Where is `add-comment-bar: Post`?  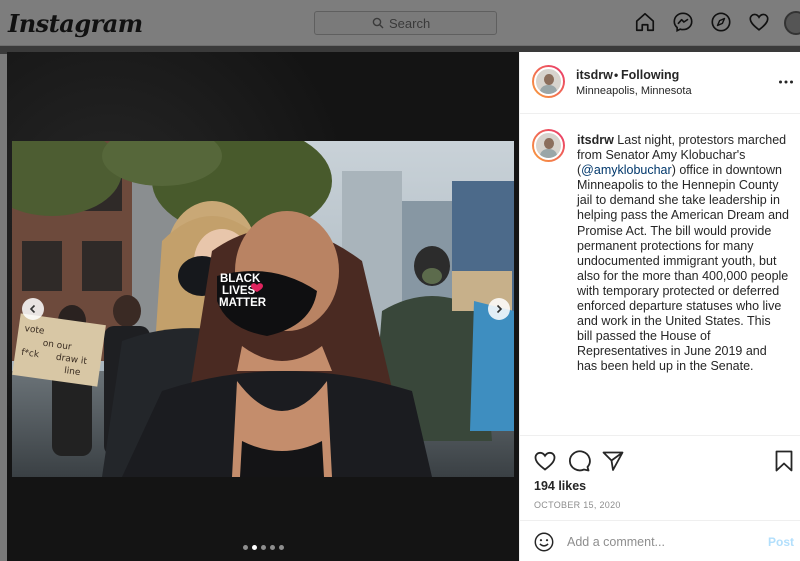
add-comment-bar: Post is located at coordinates (660, 540).